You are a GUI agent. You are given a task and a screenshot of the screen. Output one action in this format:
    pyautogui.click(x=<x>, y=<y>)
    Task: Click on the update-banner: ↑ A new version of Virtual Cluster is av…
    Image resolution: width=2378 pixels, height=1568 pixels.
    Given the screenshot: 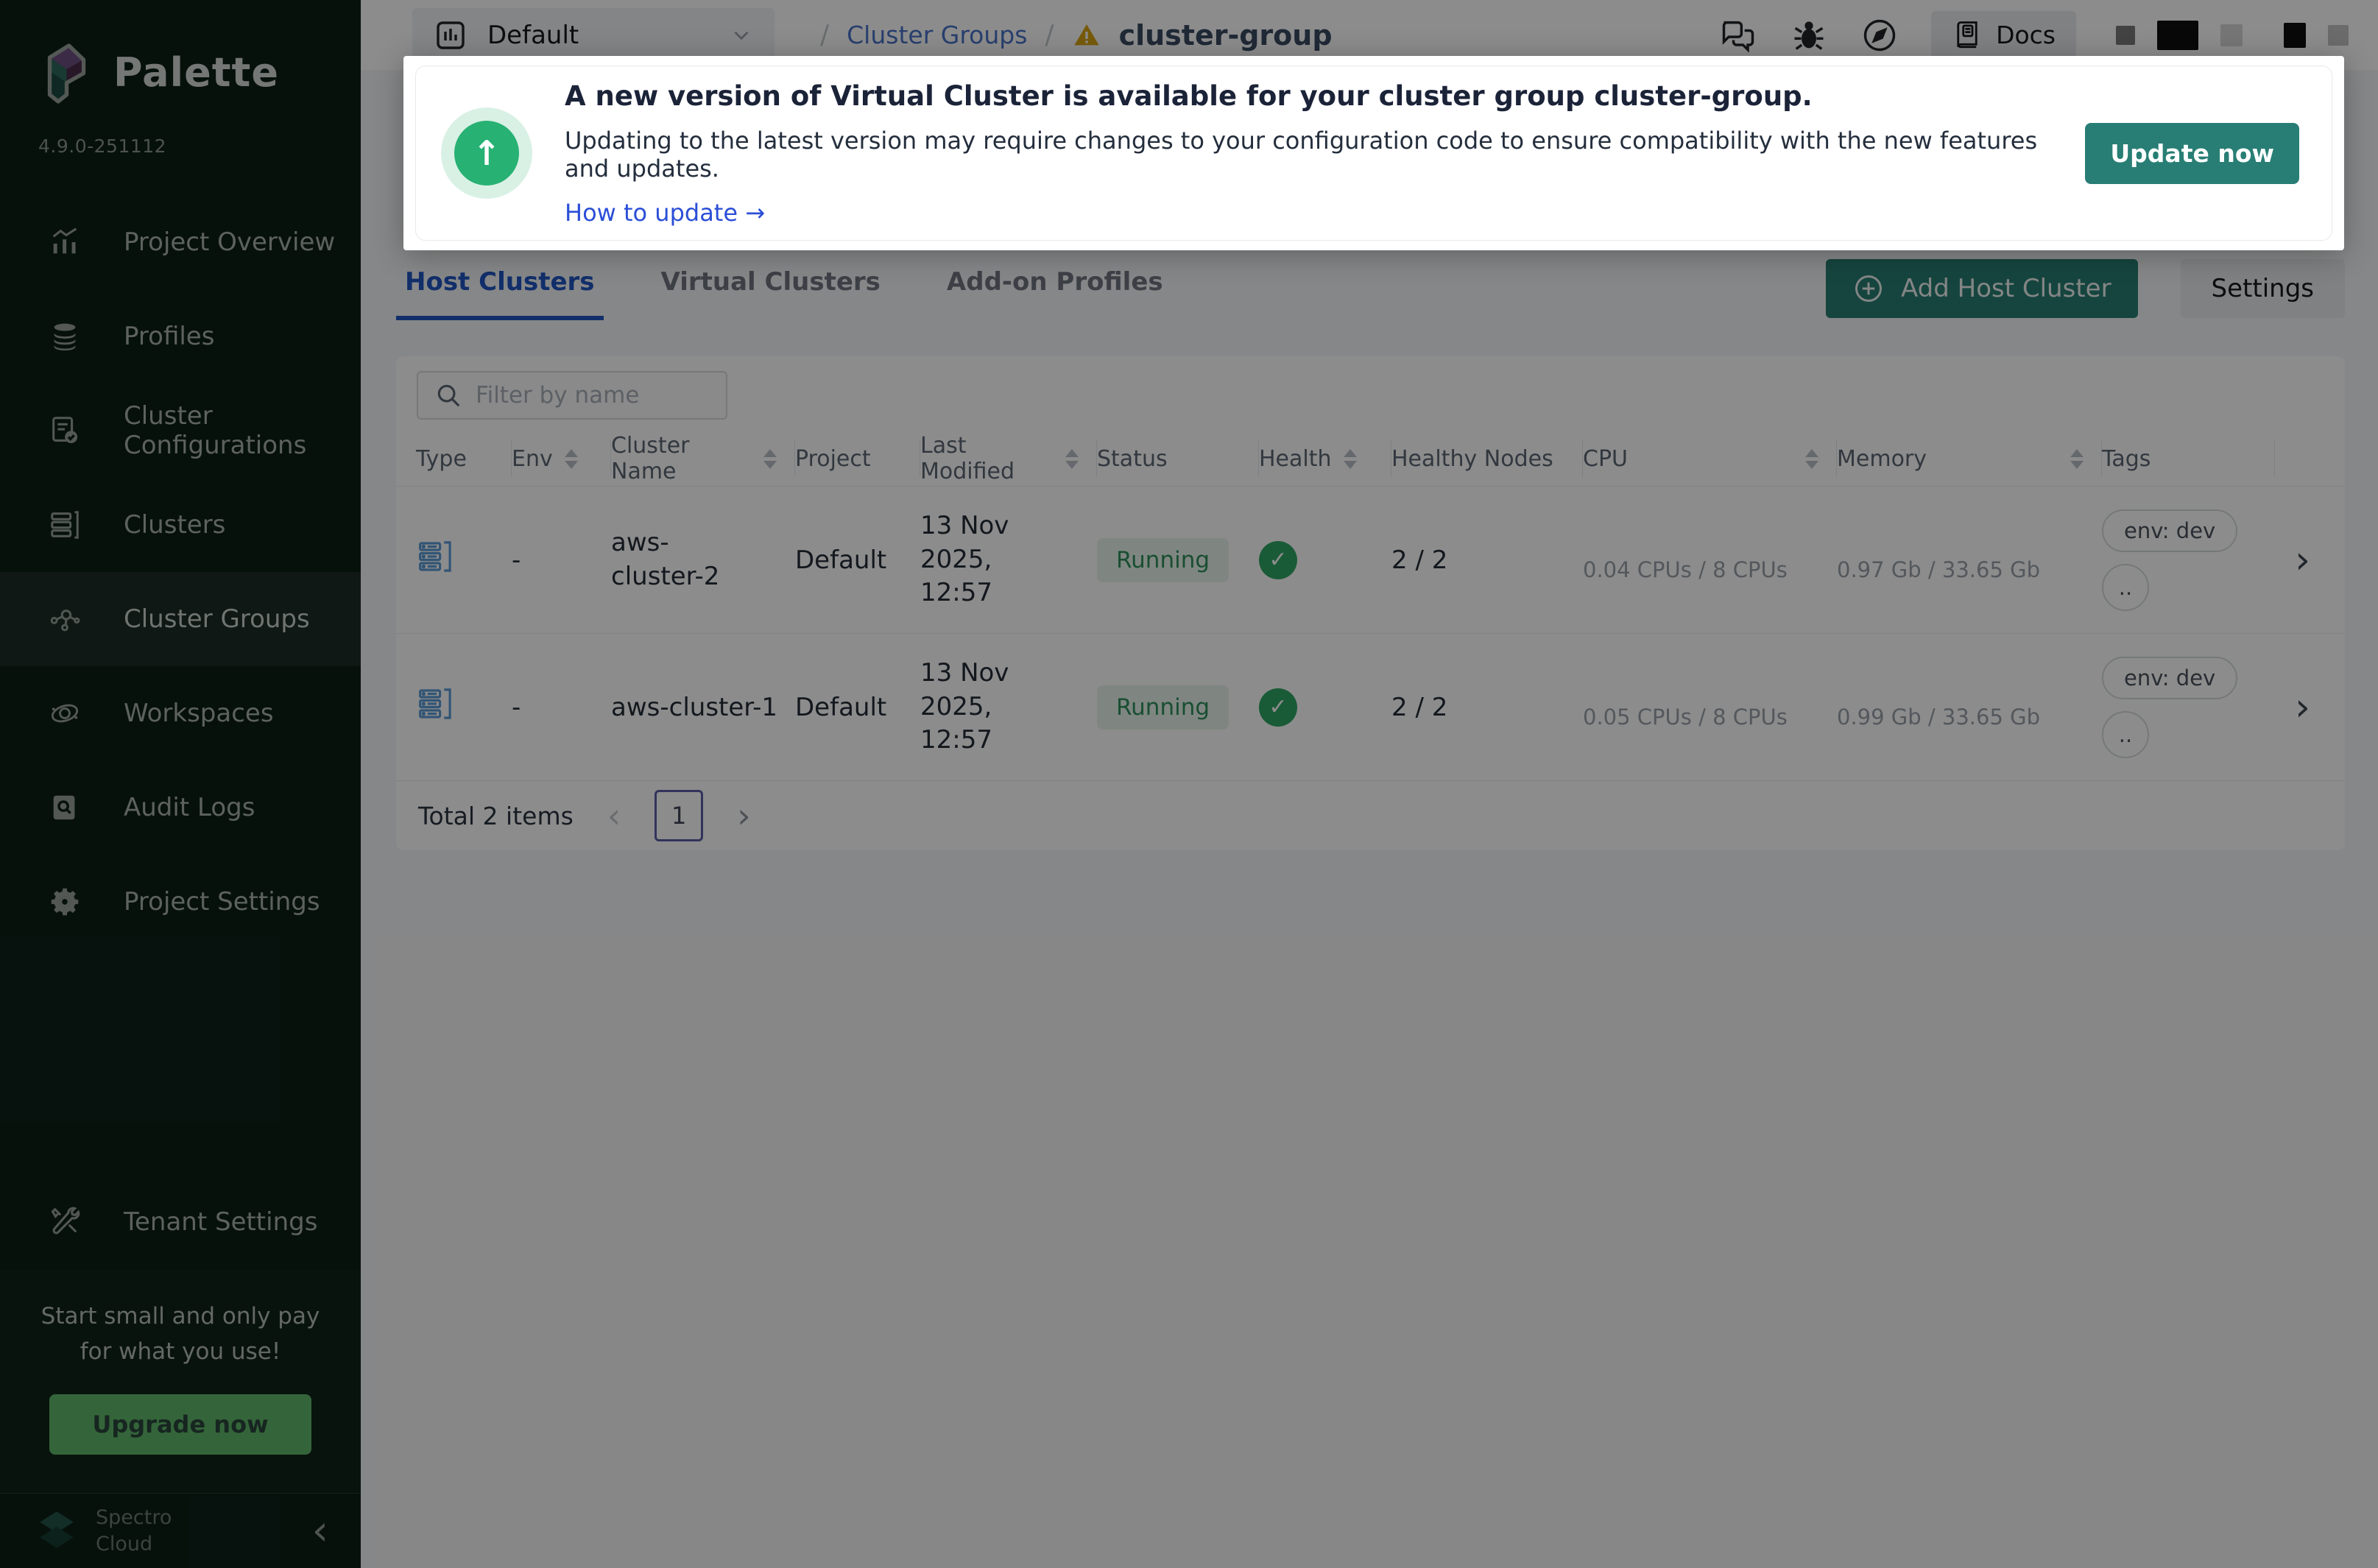 What is the action you would take?
    pyautogui.click(x=1373, y=153)
    